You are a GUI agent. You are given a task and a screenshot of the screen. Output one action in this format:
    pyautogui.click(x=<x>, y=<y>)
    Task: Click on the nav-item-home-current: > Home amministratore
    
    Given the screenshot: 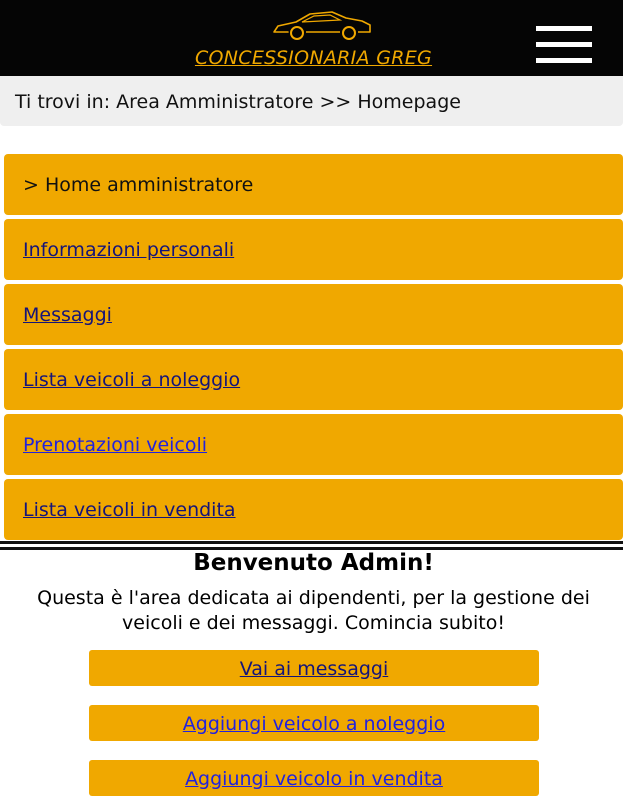 What is the action you would take?
    pyautogui.click(x=313, y=184)
    